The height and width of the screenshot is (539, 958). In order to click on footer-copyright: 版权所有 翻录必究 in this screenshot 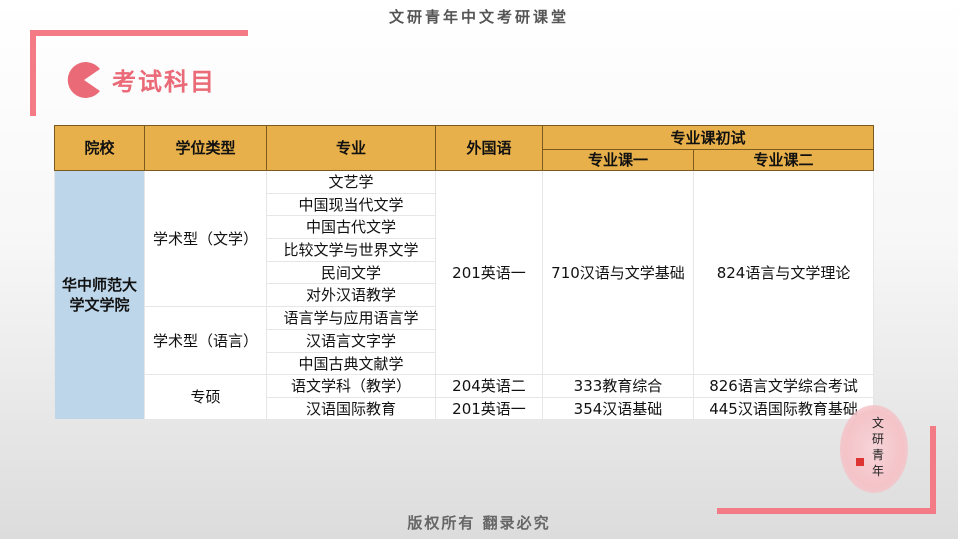, I will do `click(479, 523)`.